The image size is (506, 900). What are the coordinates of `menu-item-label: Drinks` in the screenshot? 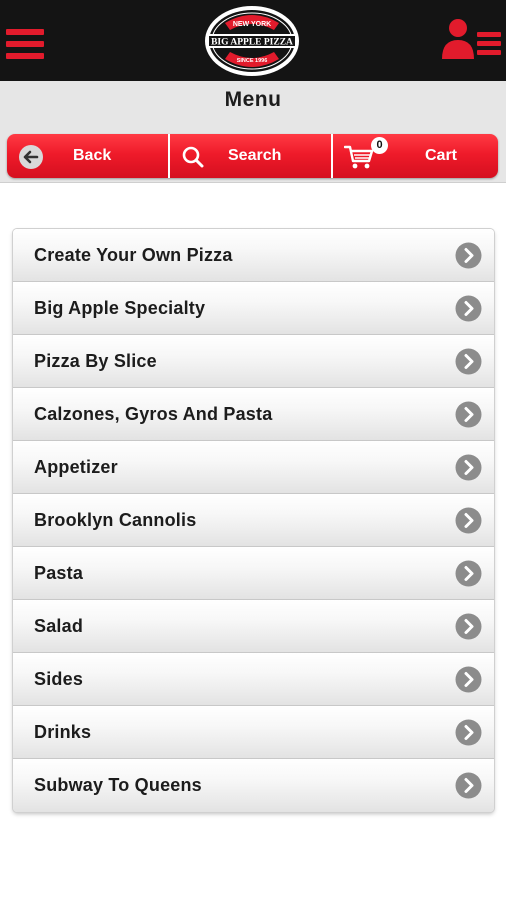 It's located at (63, 732).